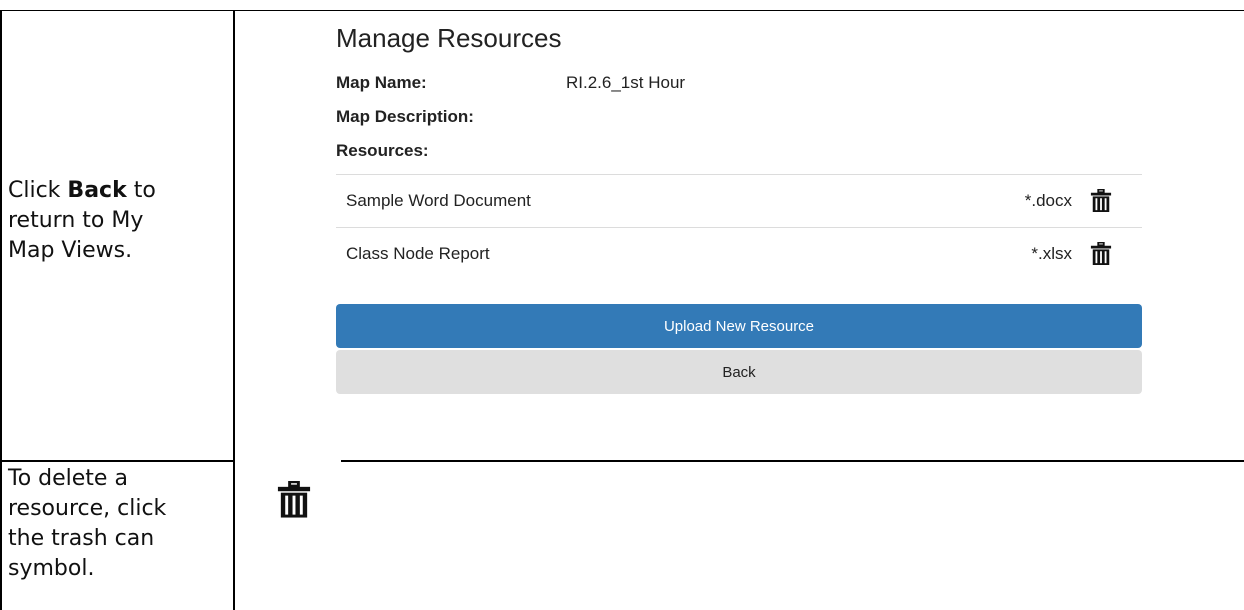  I want to click on instruction-back: Click Back to return to My Map Views., so click(82, 221).